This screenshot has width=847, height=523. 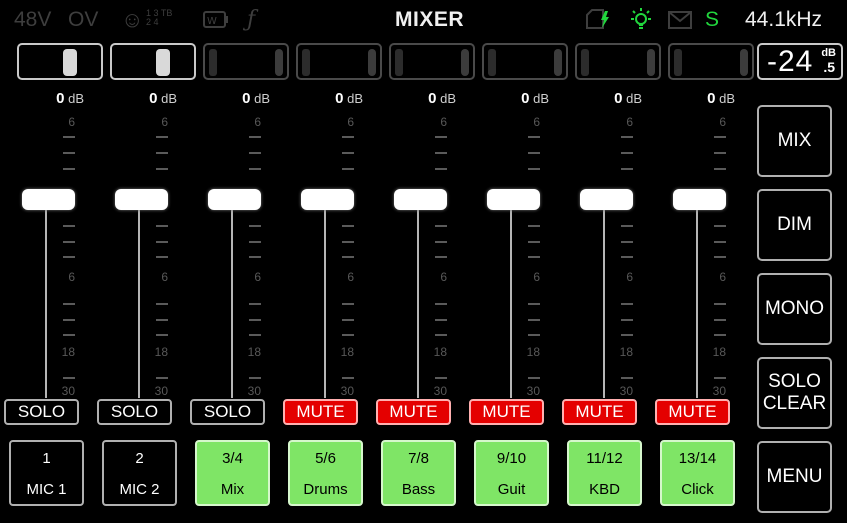 What do you see at coordinates (325, 473) in the screenshot?
I see `channel-select-button: 5/6 Drums` at bounding box center [325, 473].